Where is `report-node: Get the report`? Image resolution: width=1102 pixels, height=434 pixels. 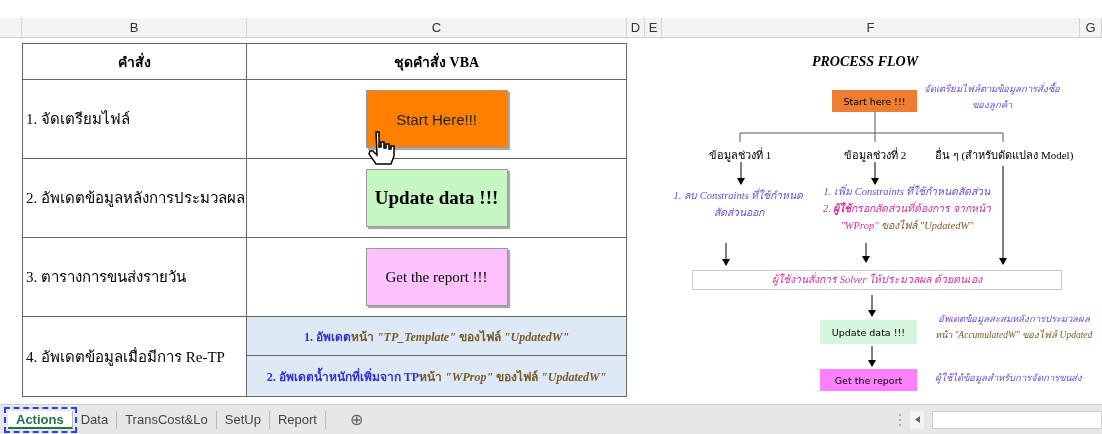 report-node: Get the report is located at coordinates (868, 380).